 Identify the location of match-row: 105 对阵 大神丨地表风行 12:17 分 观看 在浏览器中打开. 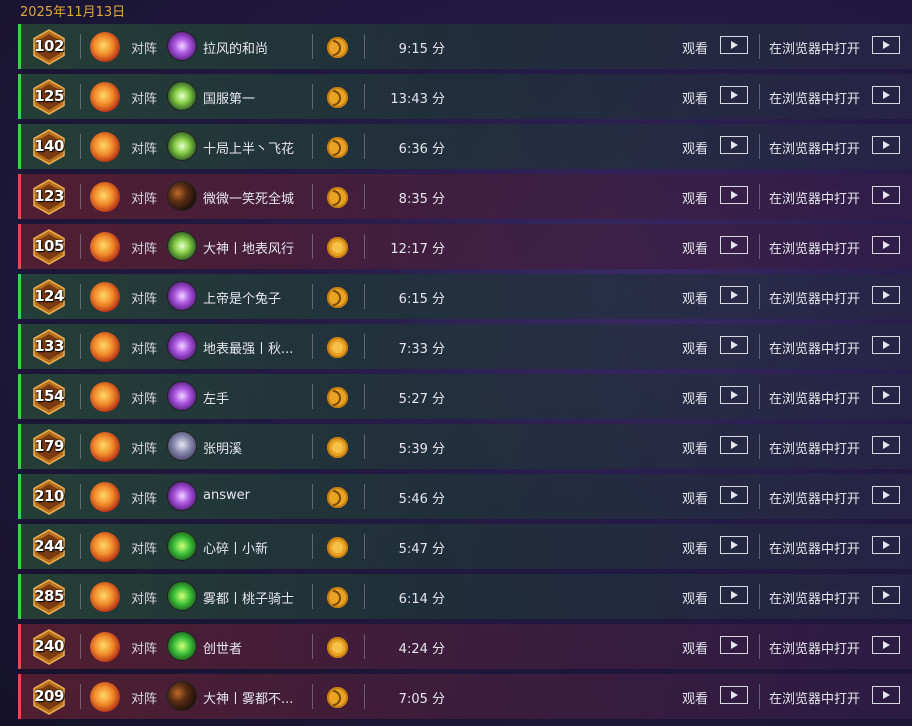
(465, 246).